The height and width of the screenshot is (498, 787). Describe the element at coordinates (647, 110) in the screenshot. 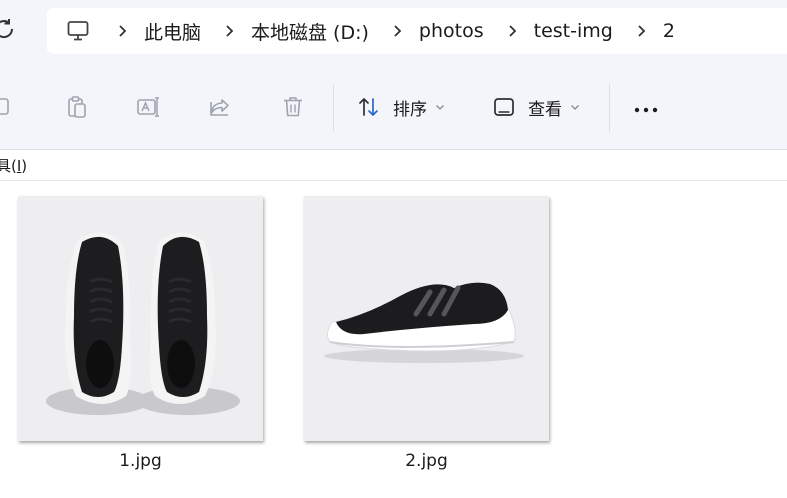

I see `more-icon` at that location.